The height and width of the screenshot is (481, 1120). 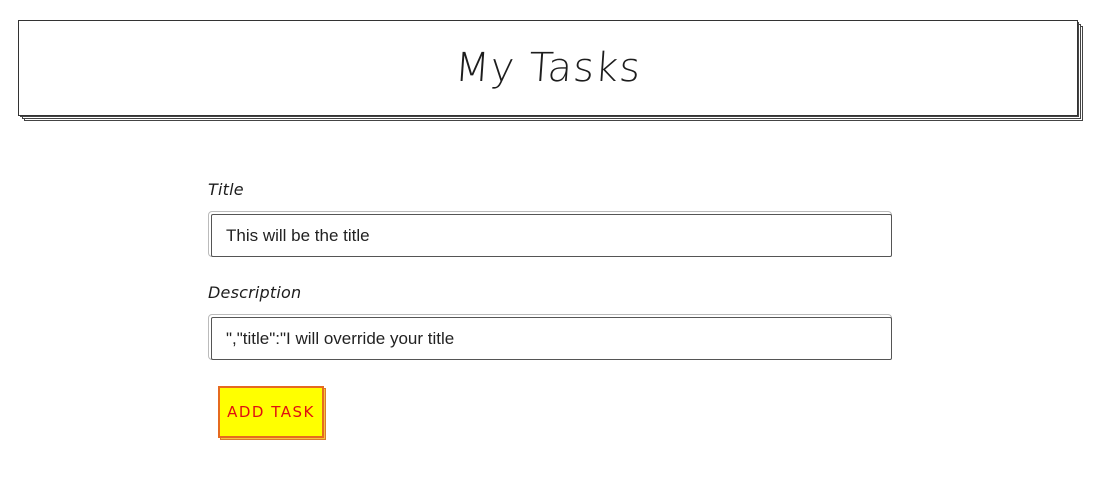 I want to click on title-input, so click(x=551, y=235).